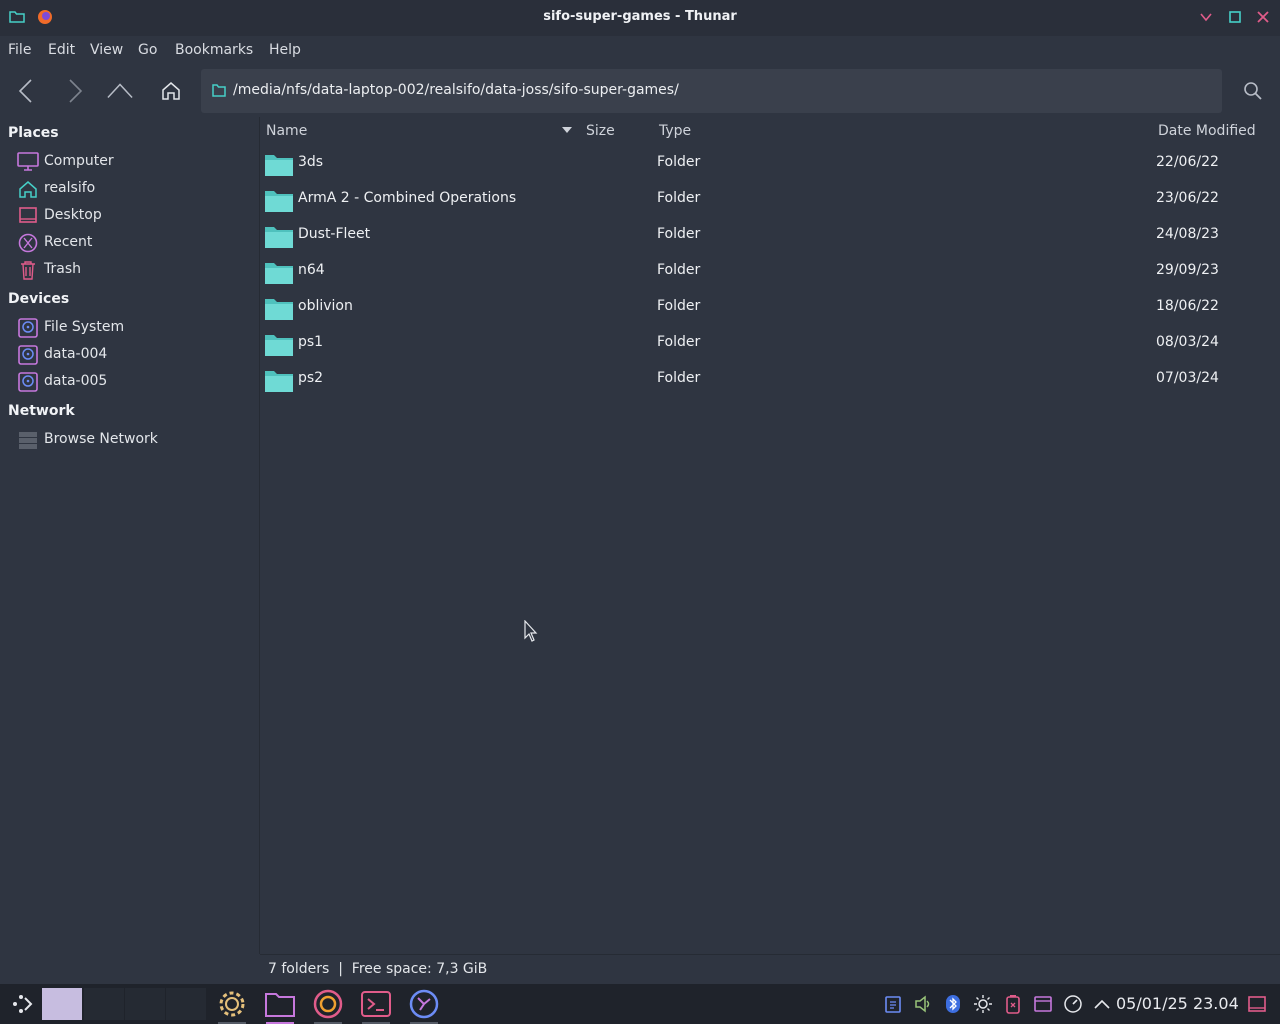 Image resolution: width=1280 pixels, height=1024 pixels. Describe the element at coordinates (531, 631) in the screenshot. I see `mouse-cursor-icon` at that location.